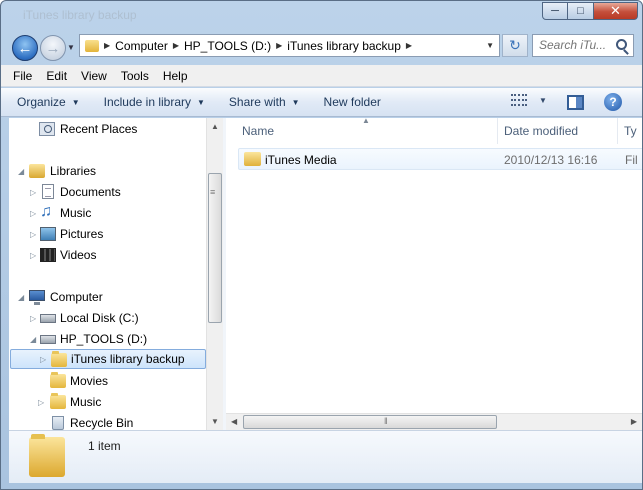 Image resolution: width=643 pixels, height=490 pixels. I want to click on close-icon: ✕, so click(615, 10).